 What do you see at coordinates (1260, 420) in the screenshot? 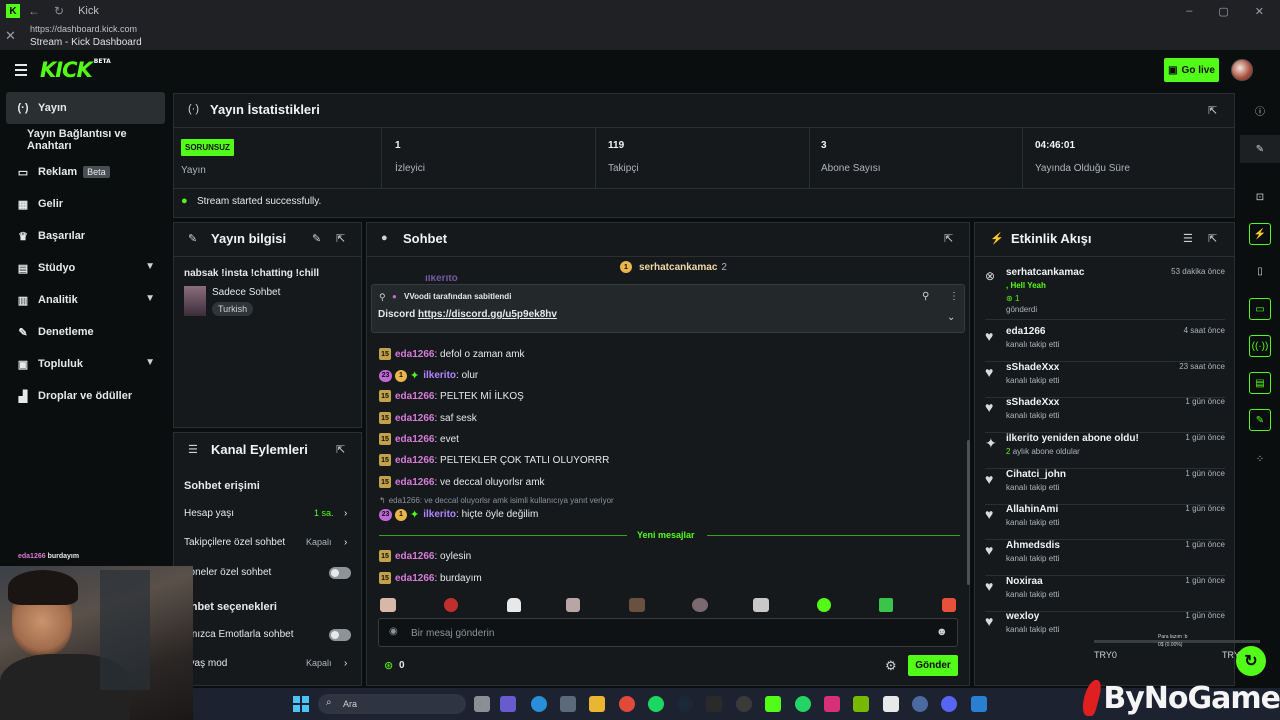
I see `wrench-icon: ✎` at bounding box center [1260, 420].